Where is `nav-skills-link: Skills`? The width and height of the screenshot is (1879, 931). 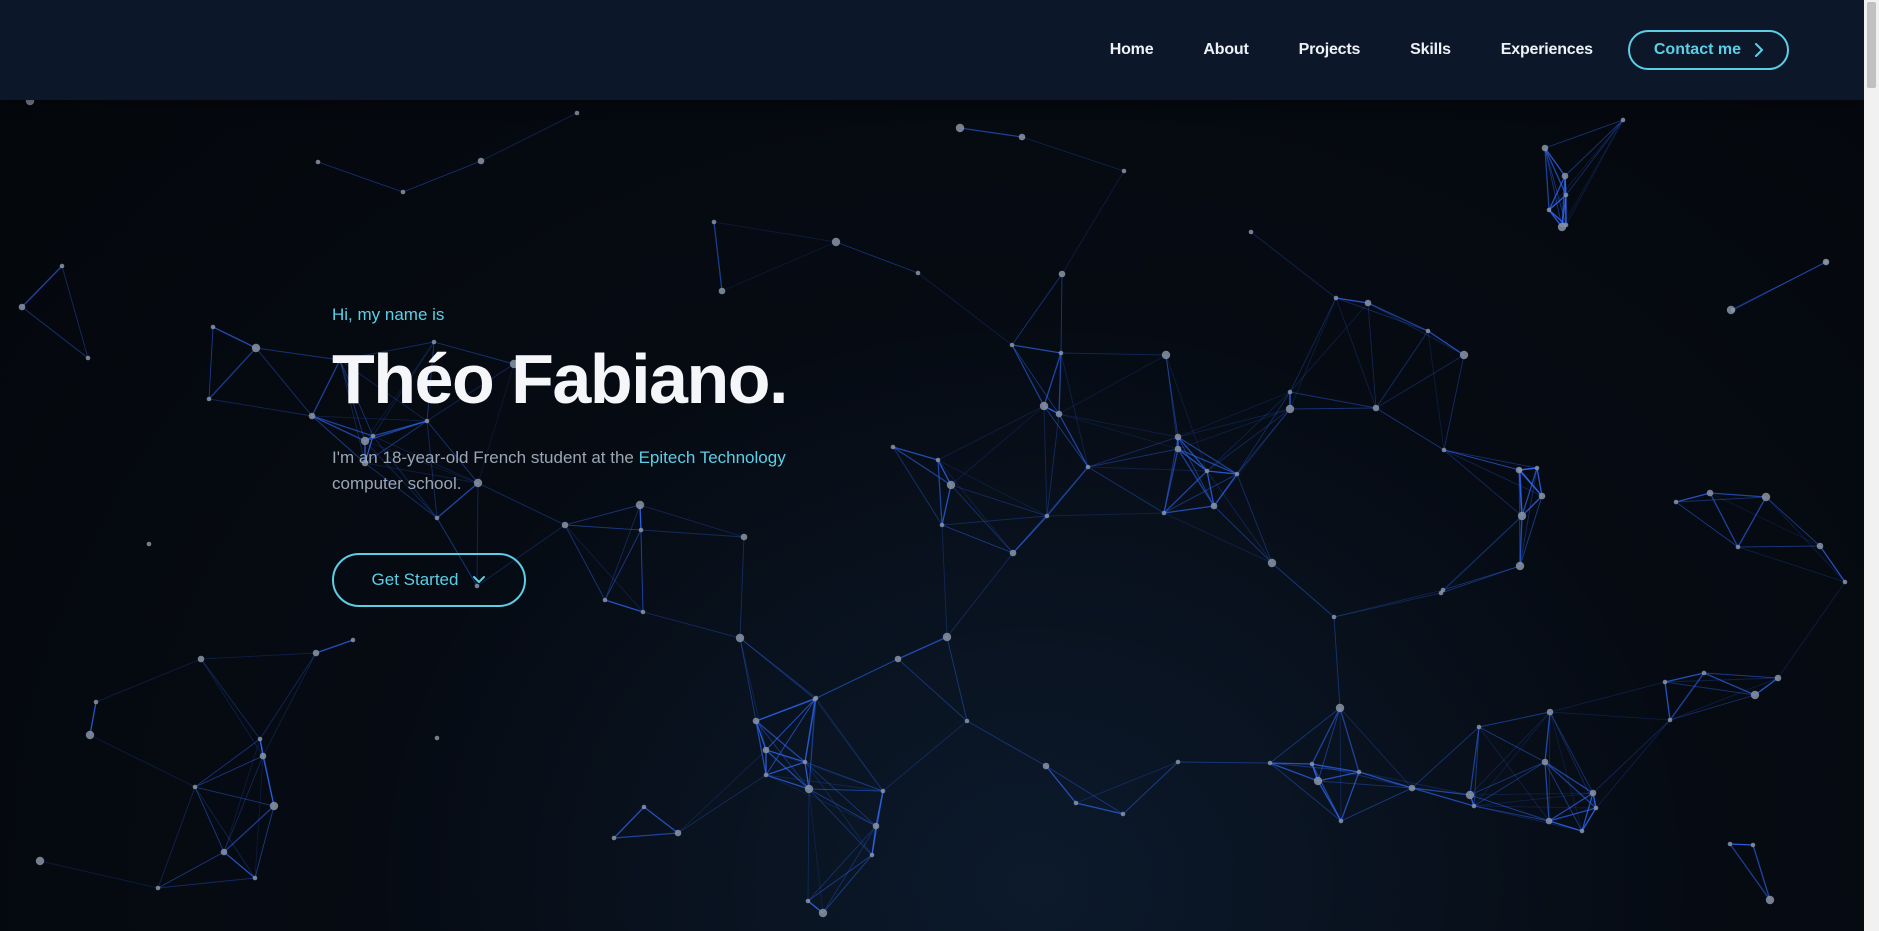 nav-skills-link: Skills is located at coordinates (1430, 50).